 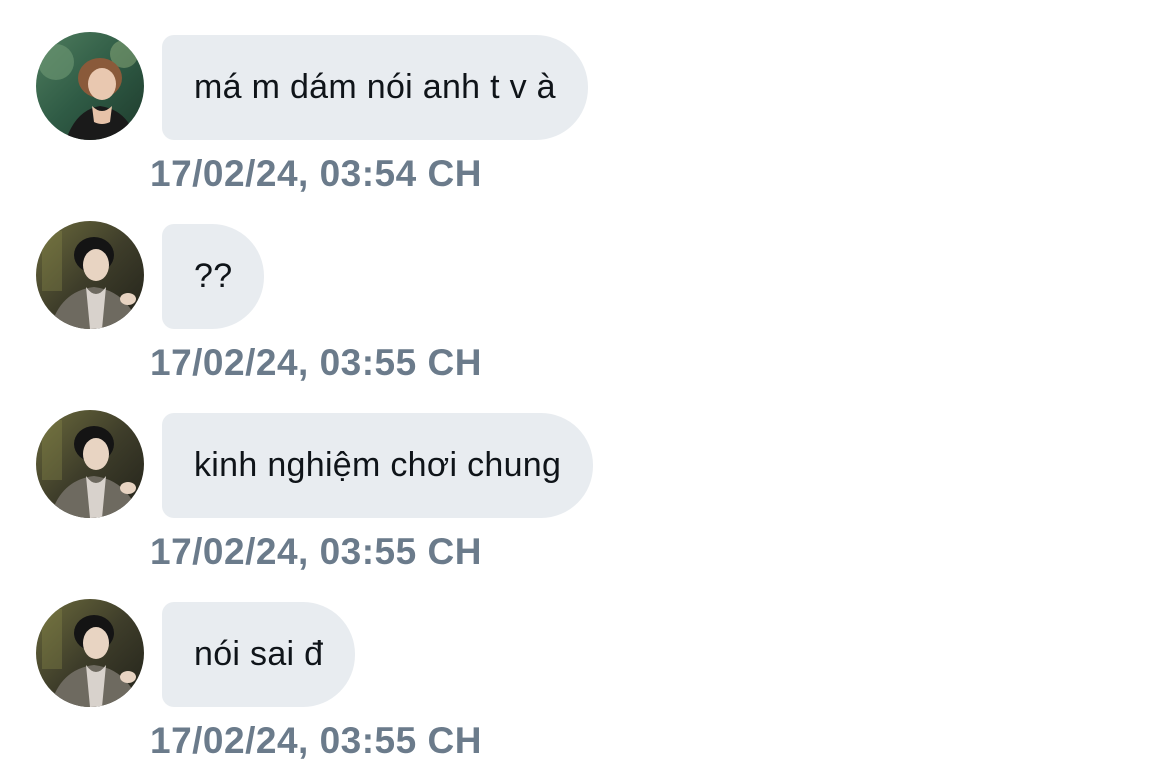 I want to click on message-bubble: ??, so click(x=213, y=276).